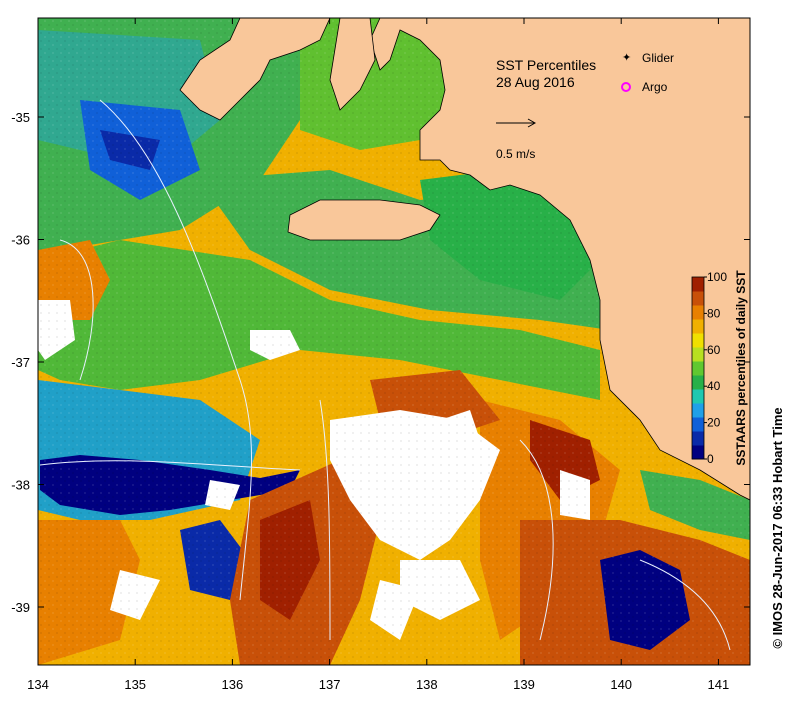  I want to click on y-tick-label: -39, so click(20, 607).